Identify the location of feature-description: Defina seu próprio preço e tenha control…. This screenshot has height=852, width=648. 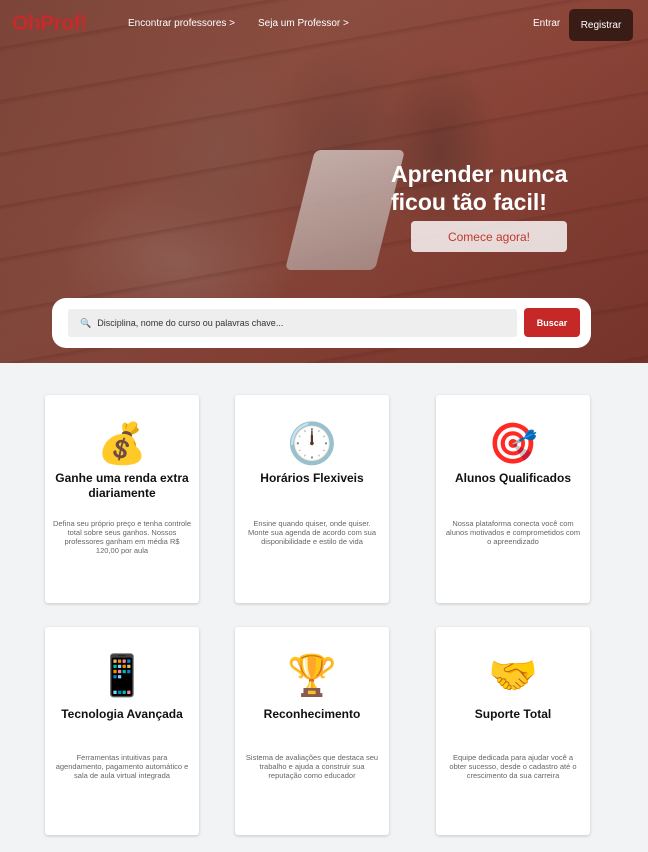
(122, 537).